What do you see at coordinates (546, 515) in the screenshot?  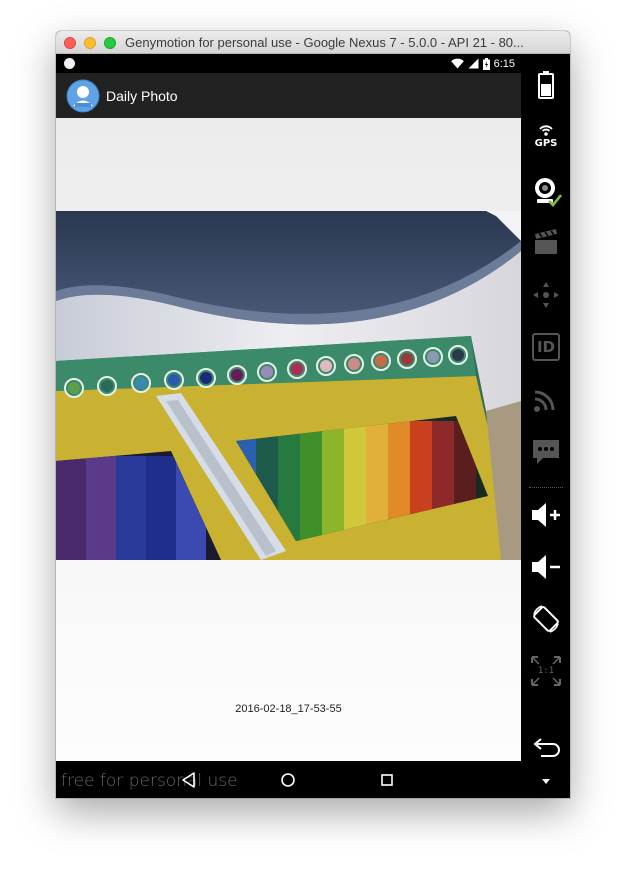 I see `volume-up-icon` at bounding box center [546, 515].